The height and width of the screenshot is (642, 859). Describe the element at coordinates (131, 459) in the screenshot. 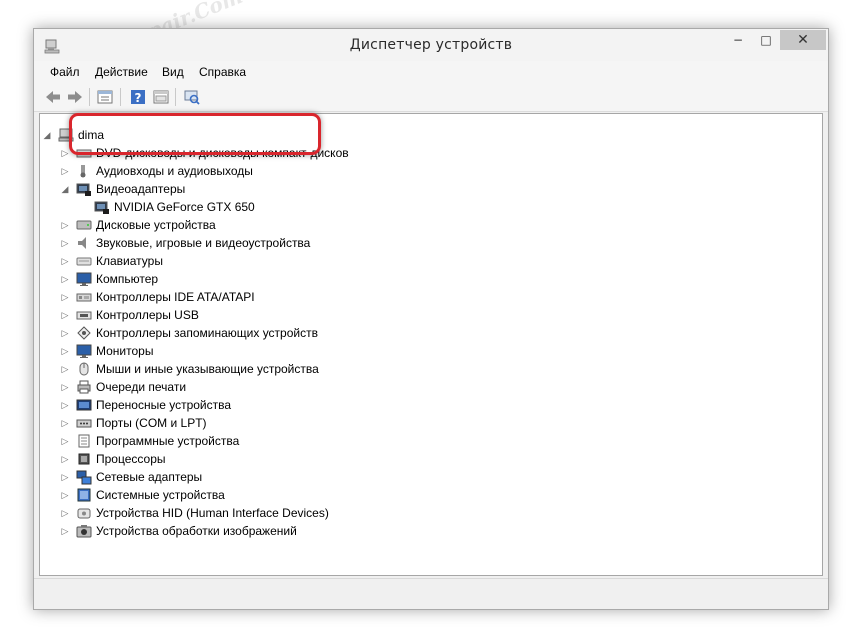

I see `tree-item-label: Процессоры` at that location.